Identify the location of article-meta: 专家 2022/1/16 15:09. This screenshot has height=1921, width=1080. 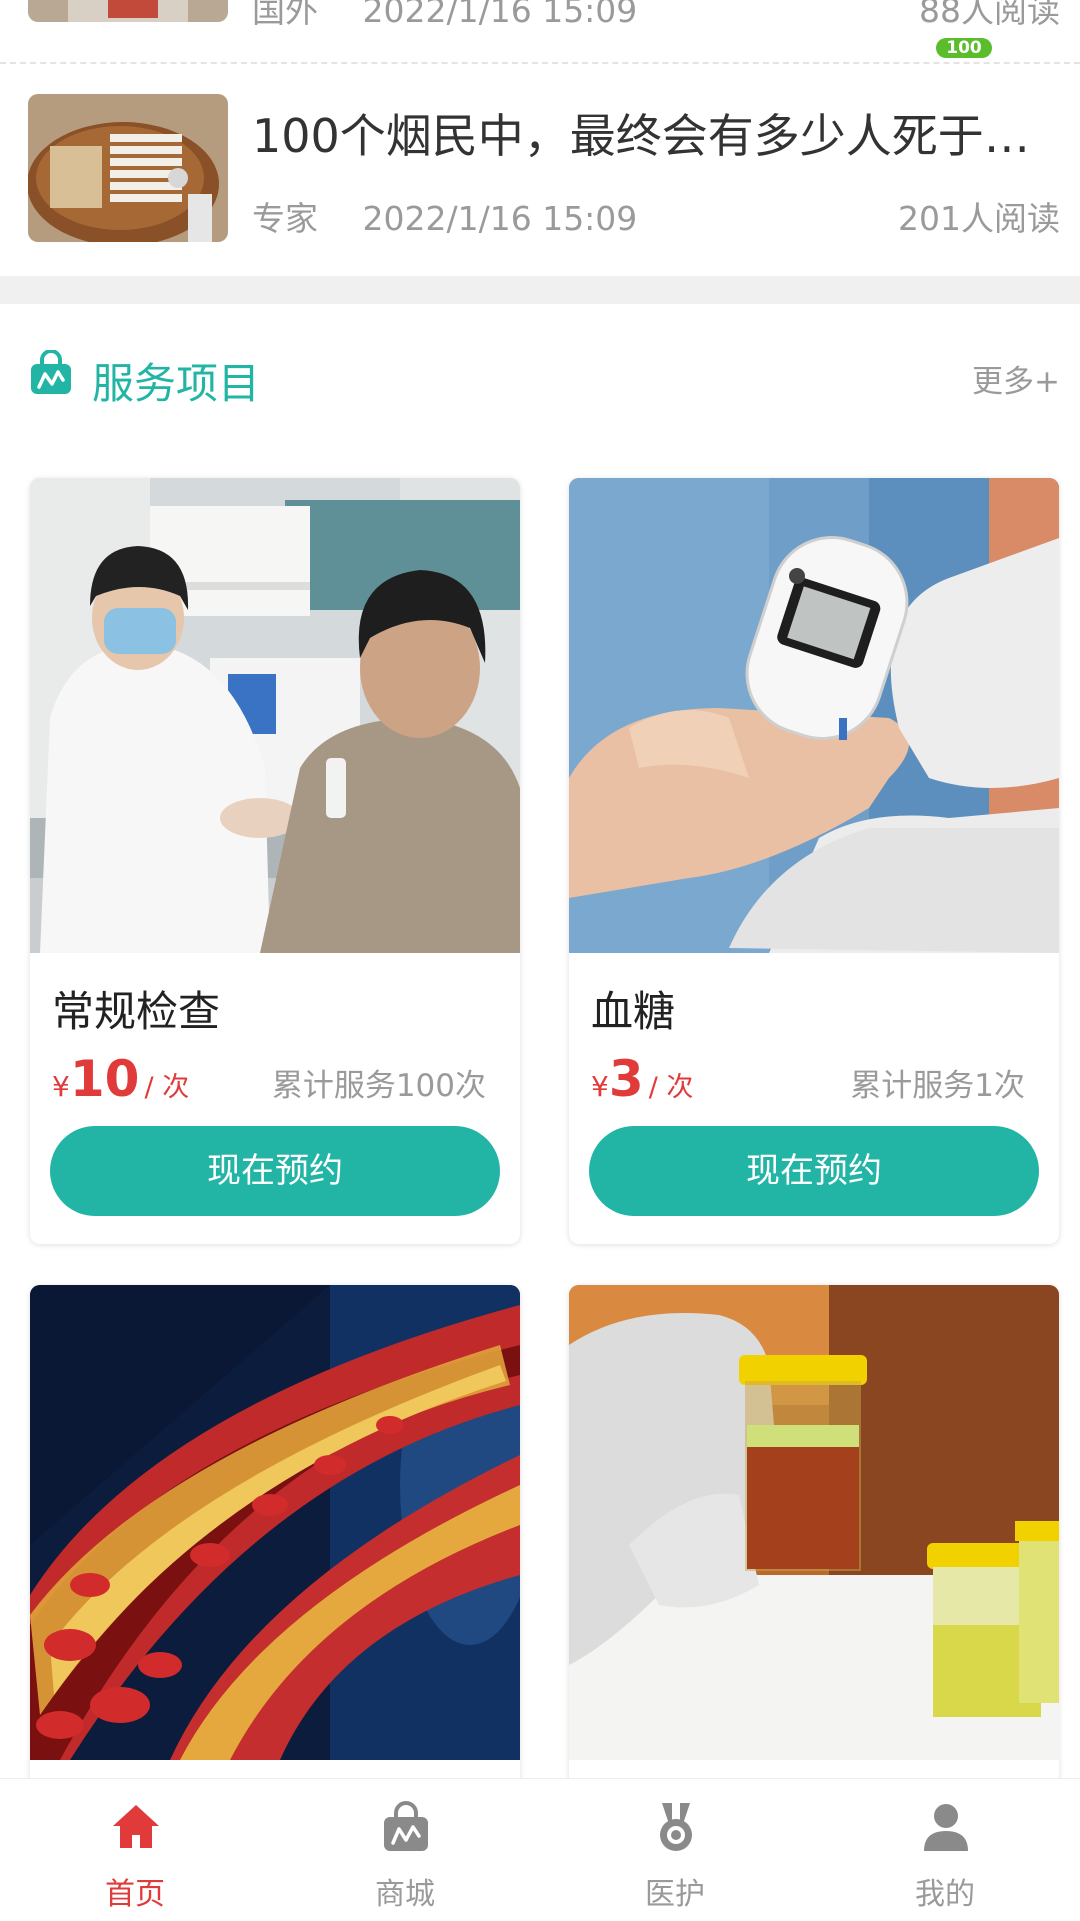
(444, 216).